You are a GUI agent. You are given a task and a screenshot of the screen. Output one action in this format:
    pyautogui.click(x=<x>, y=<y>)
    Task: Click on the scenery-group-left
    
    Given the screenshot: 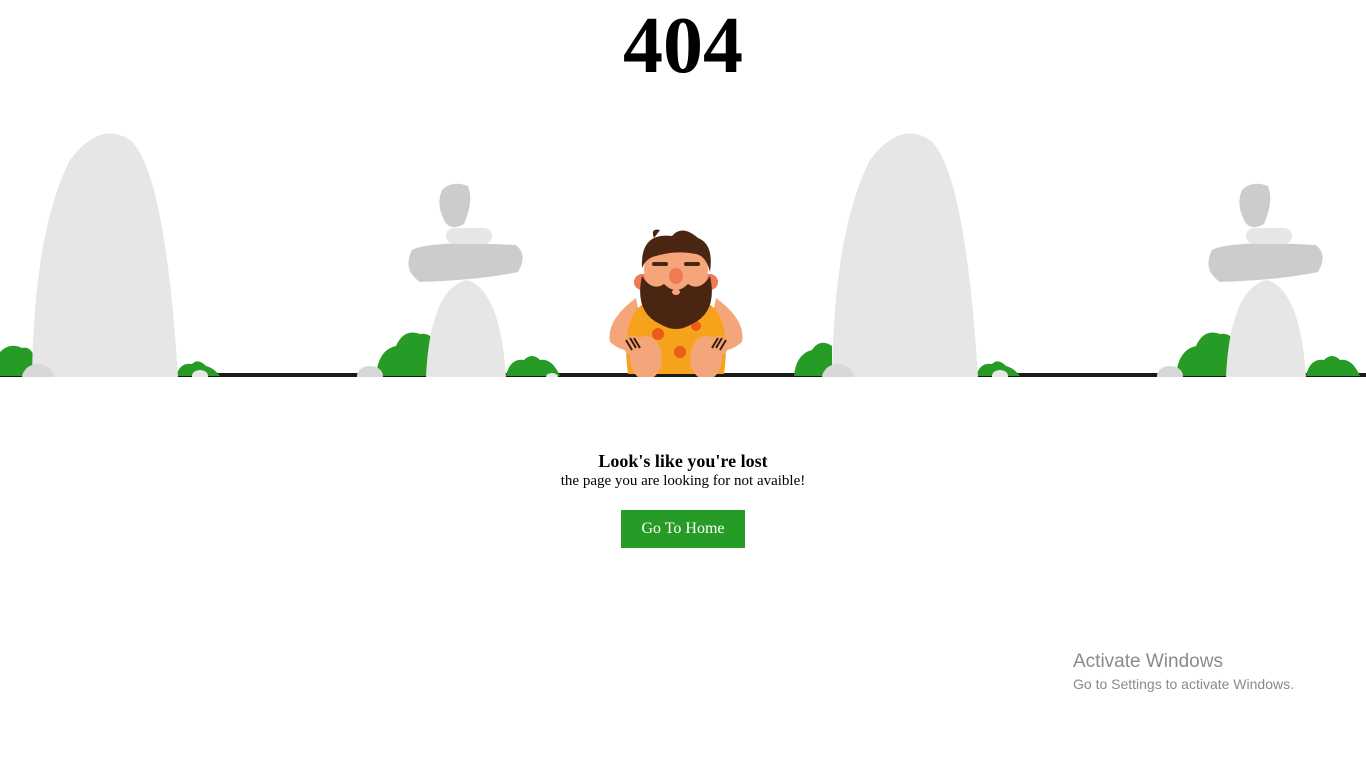 What is the action you would take?
    pyautogui.click(x=110, y=261)
    